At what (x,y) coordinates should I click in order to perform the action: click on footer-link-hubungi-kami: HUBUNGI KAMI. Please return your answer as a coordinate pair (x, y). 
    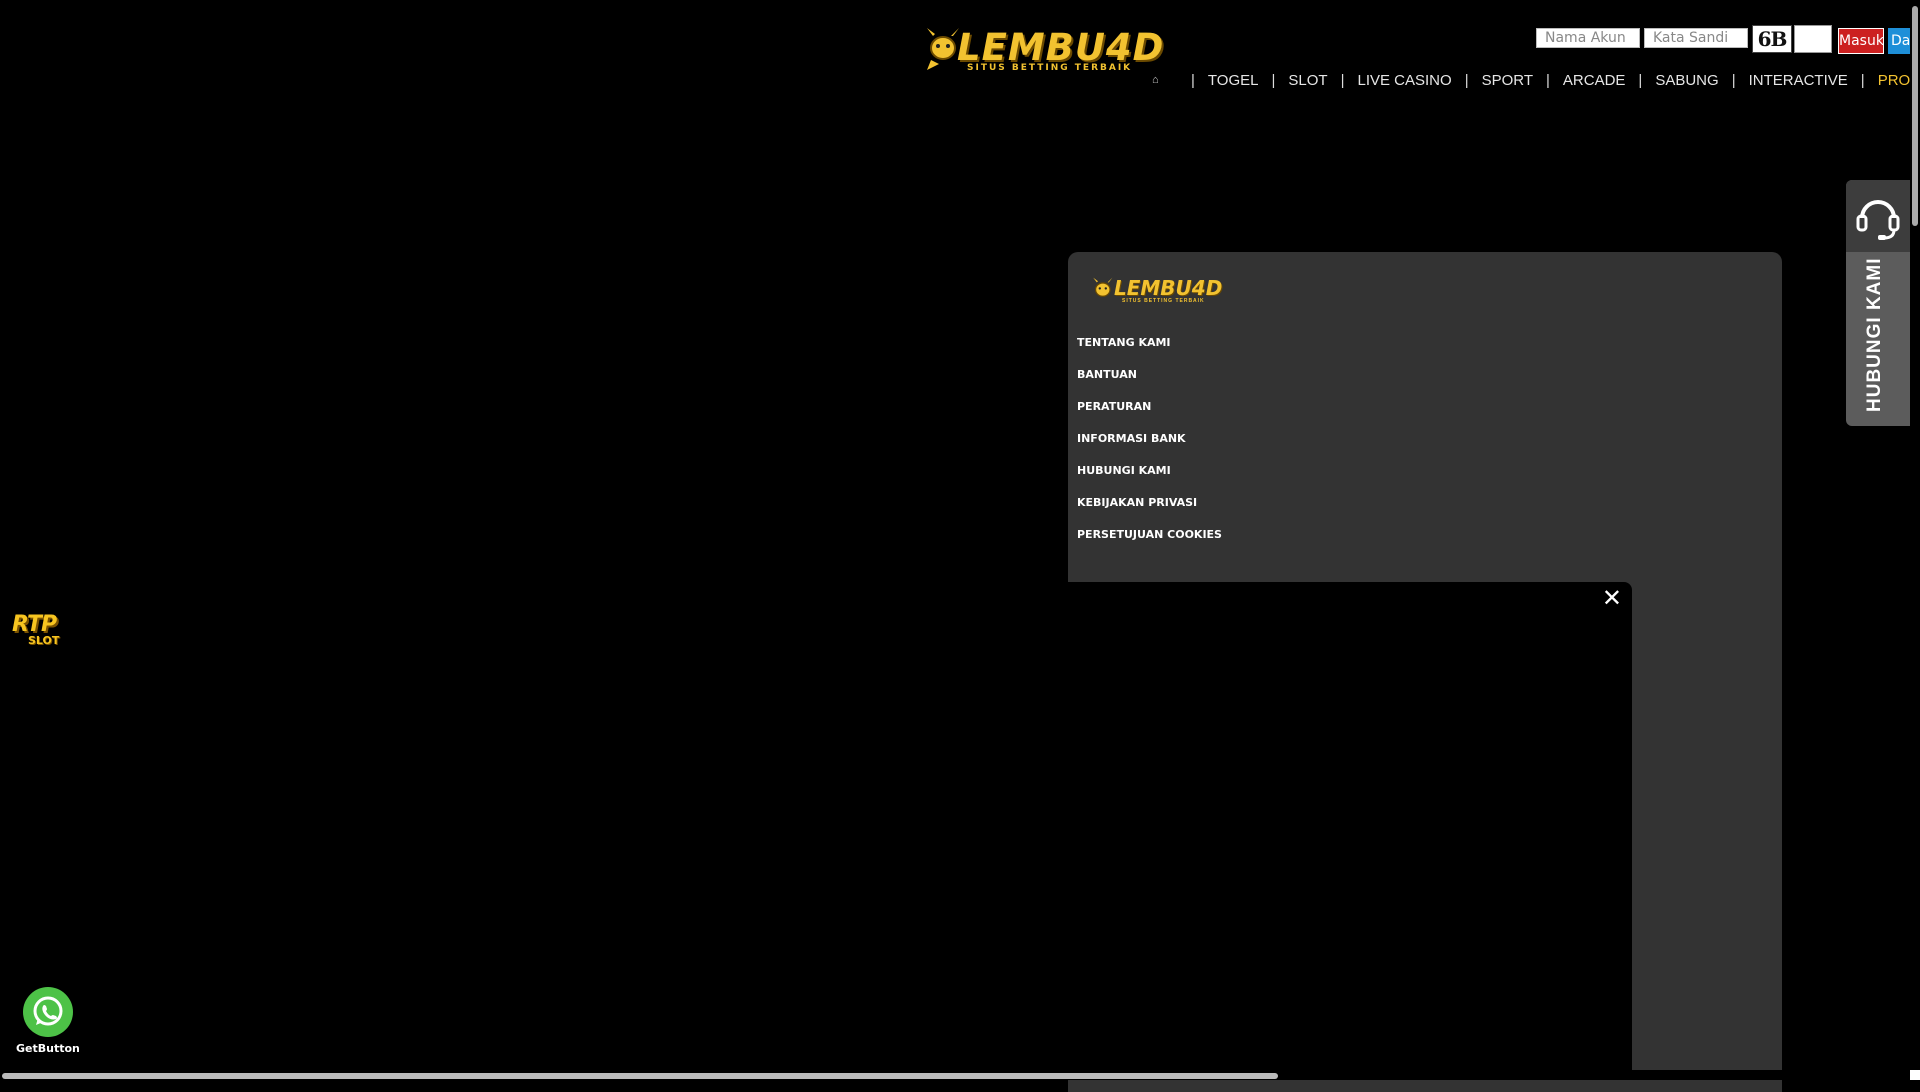
    Looking at the image, I should click on (1149, 480).